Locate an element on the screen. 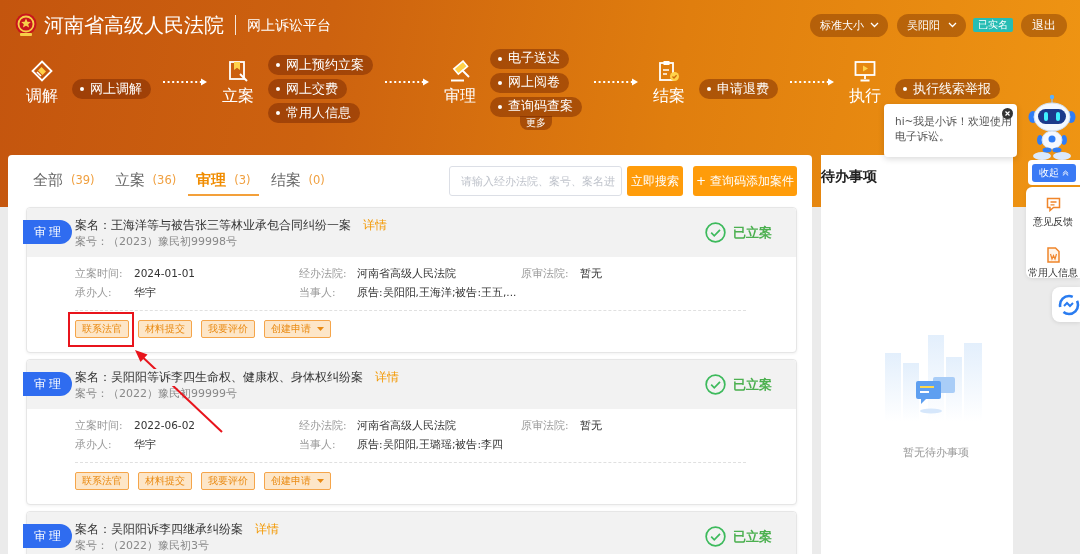 This screenshot has width=1080, height=554. service-link: 执行线索举报 is located at coordinates (947, 89).